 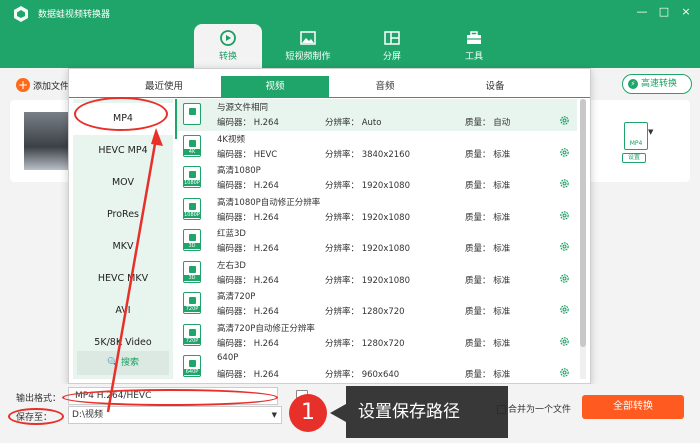 I want to click on merge-label: 合并为一个文件, so click(x=540, y=410).